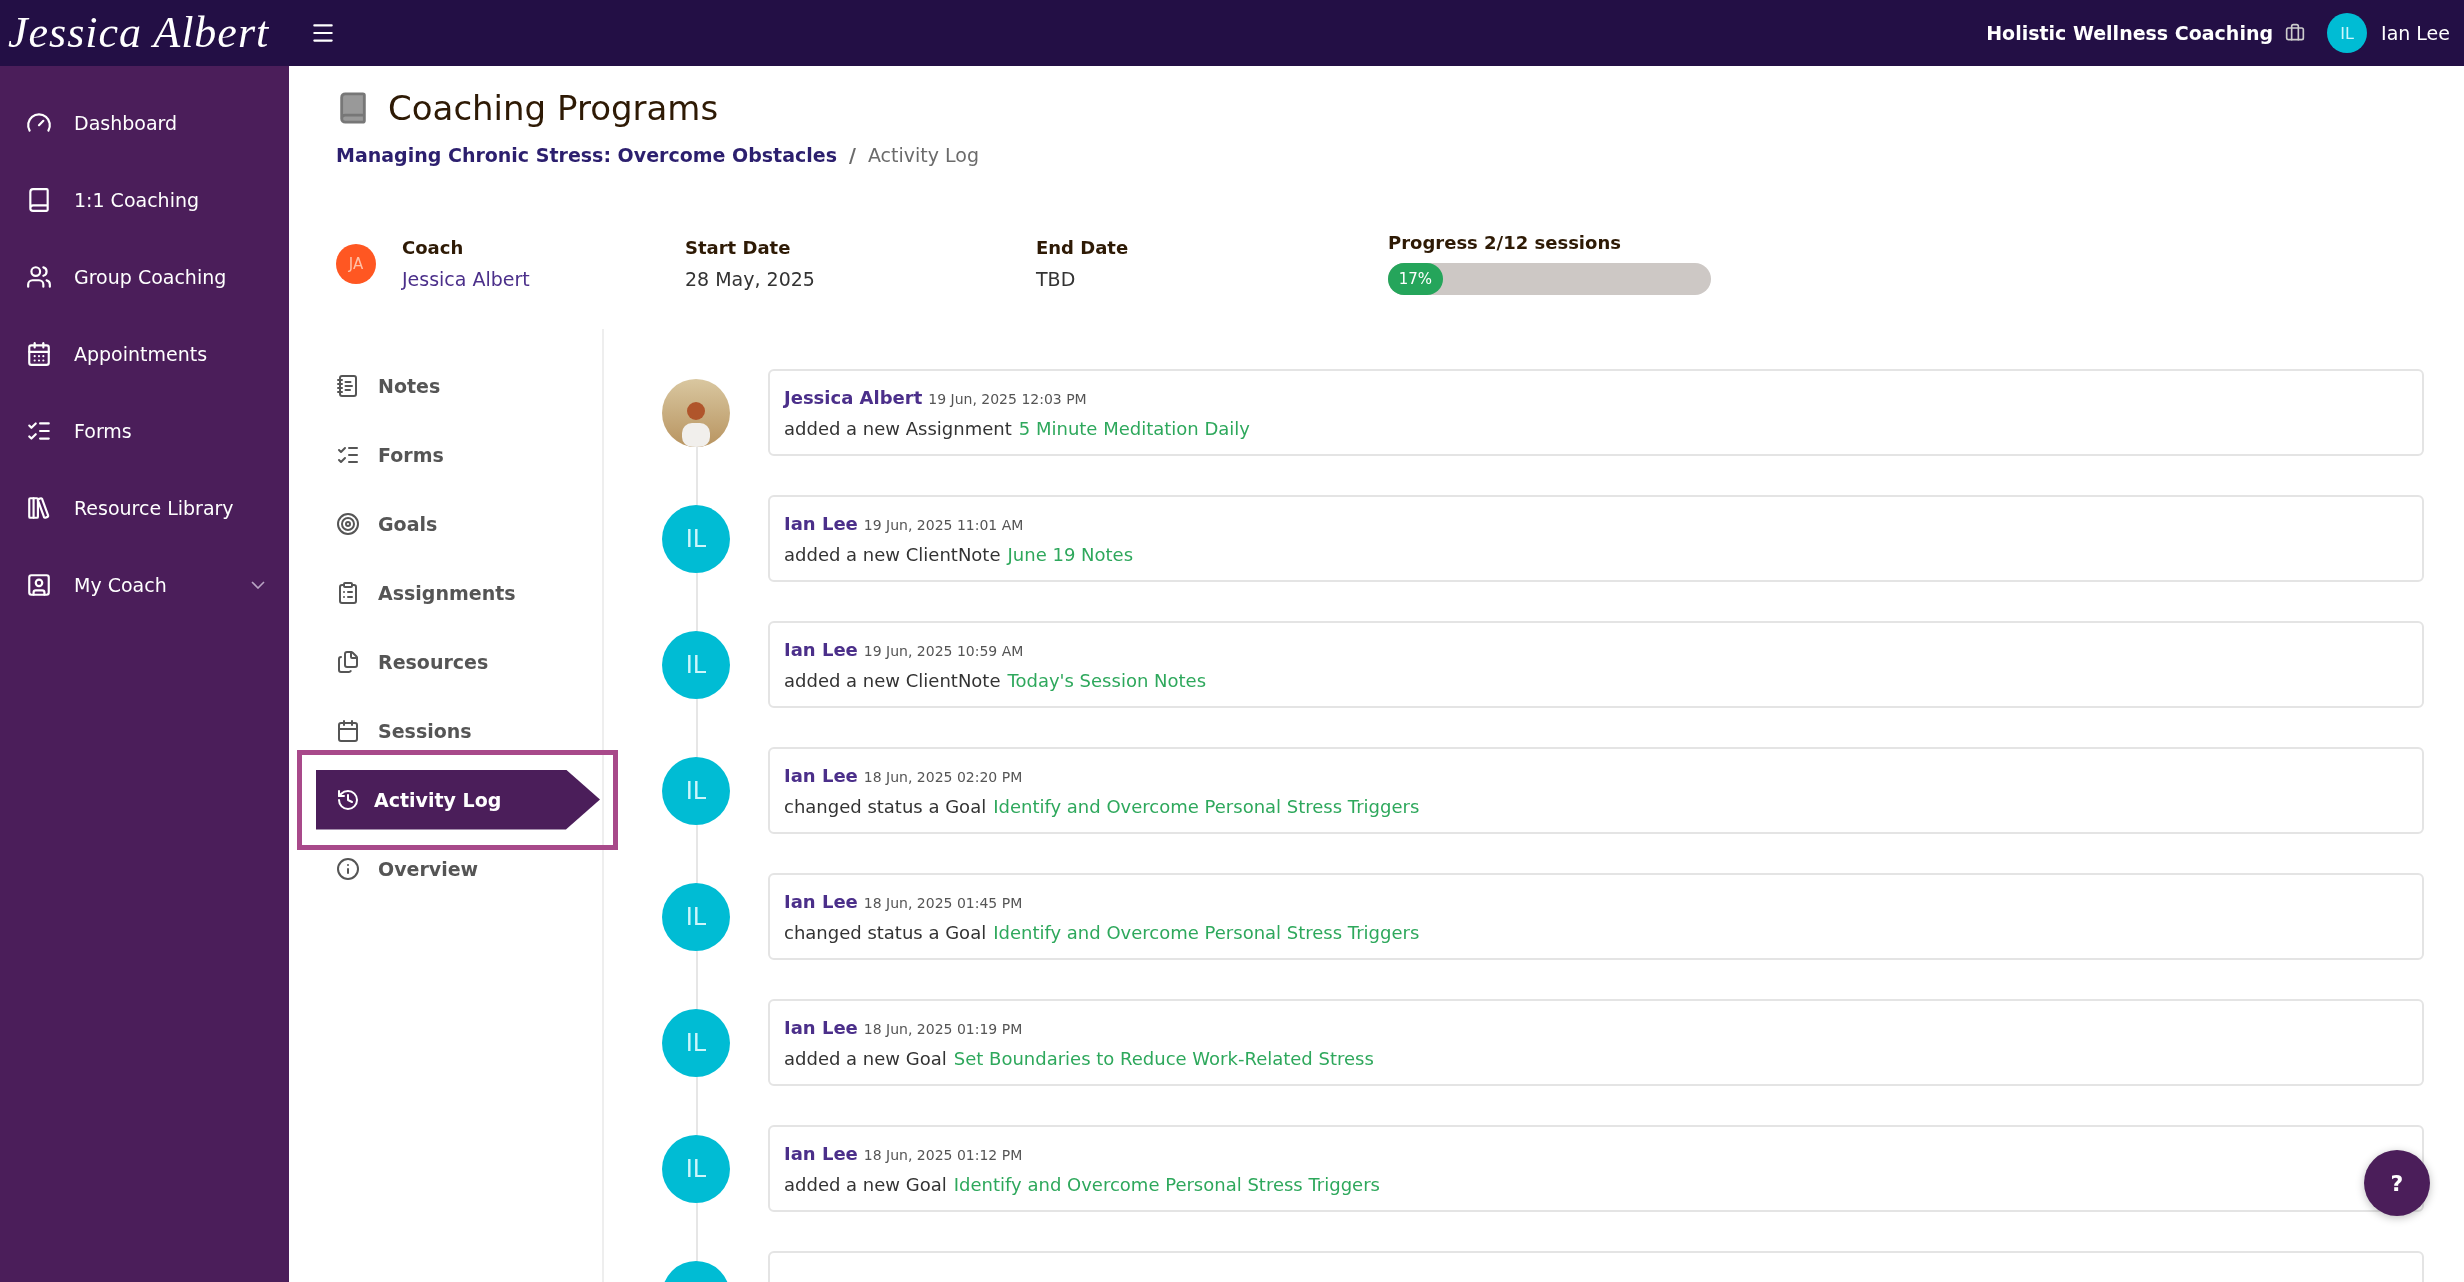 The width and height of the screenshot is (2464, 1282). Describe the element at coordinates (144, 276) in the screenshot. I see `sidebar-item: Group Coaching` at that location.